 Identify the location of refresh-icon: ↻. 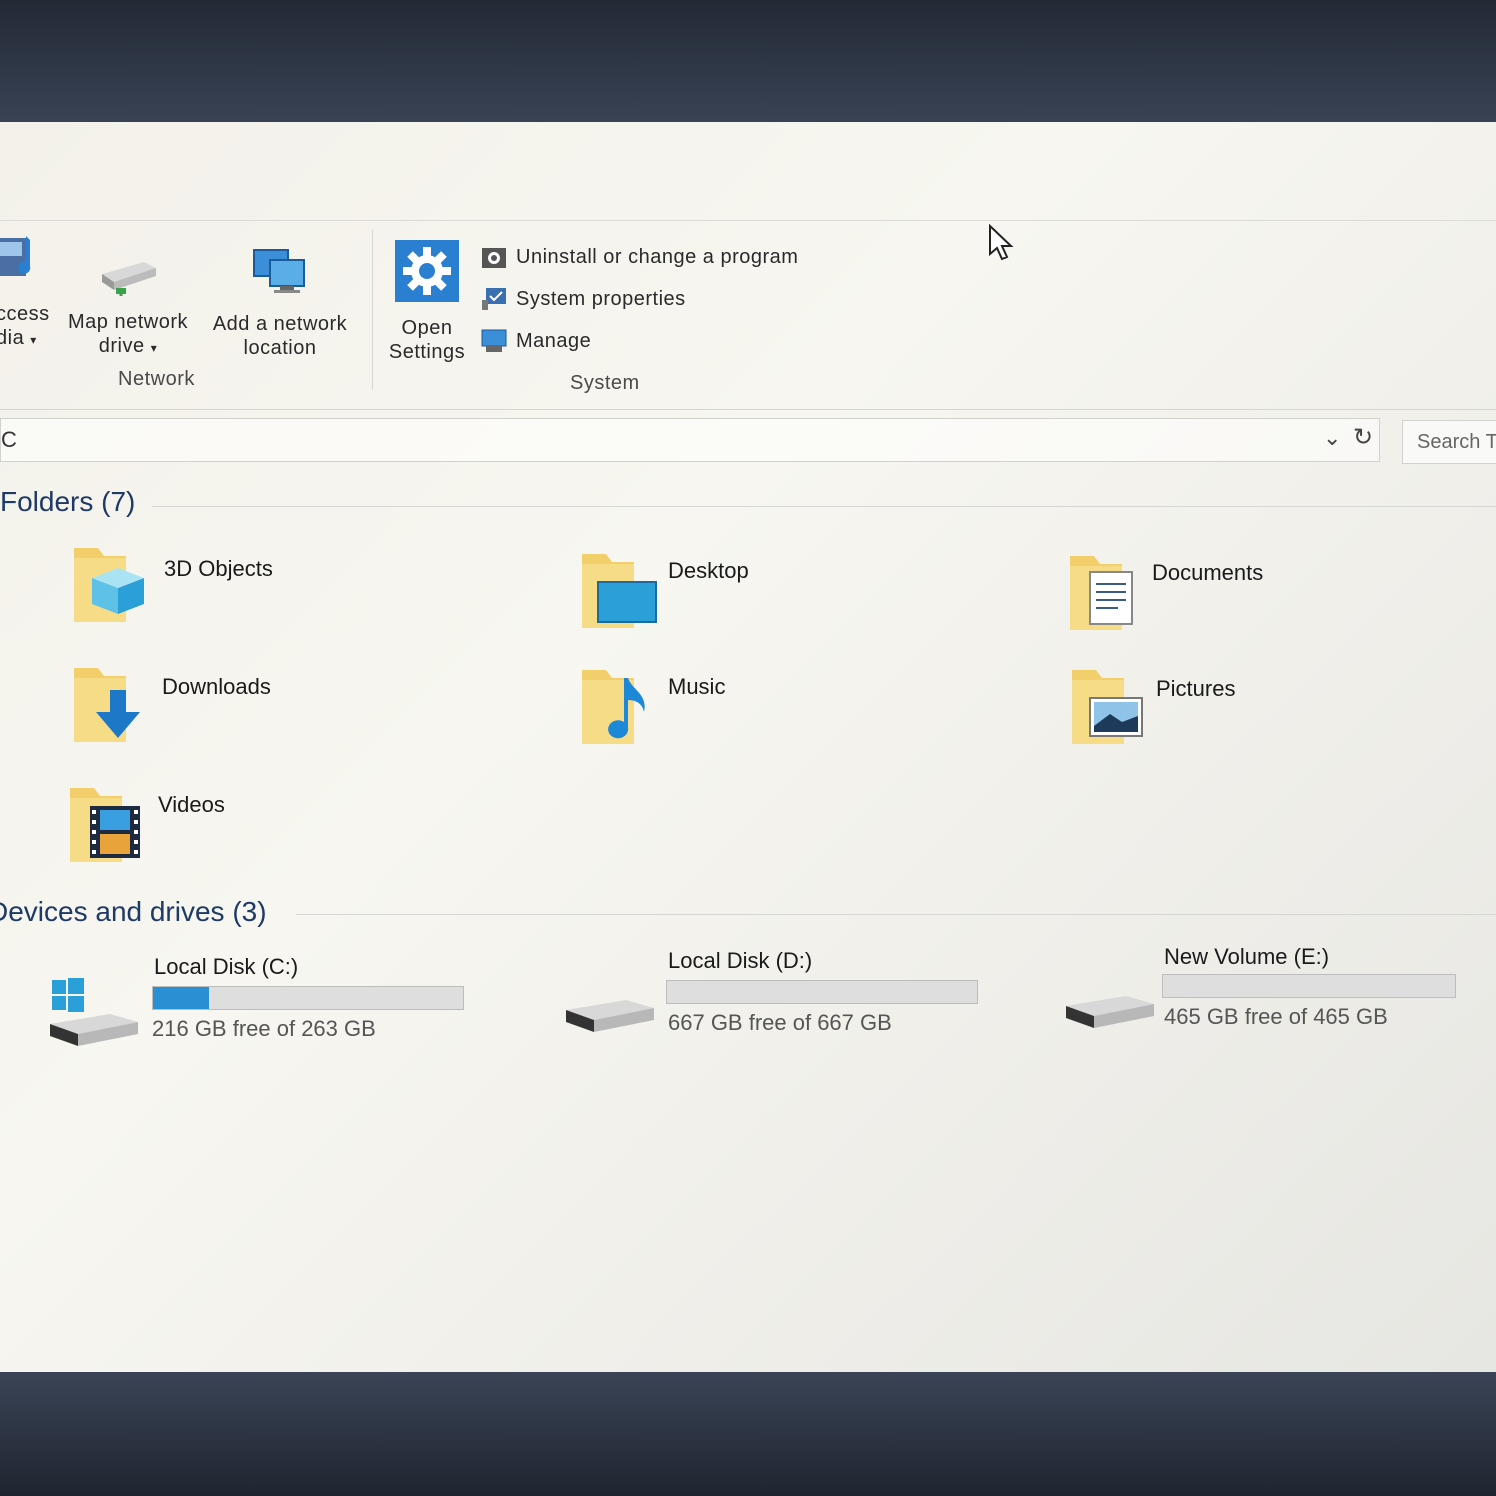
(1363, 437).